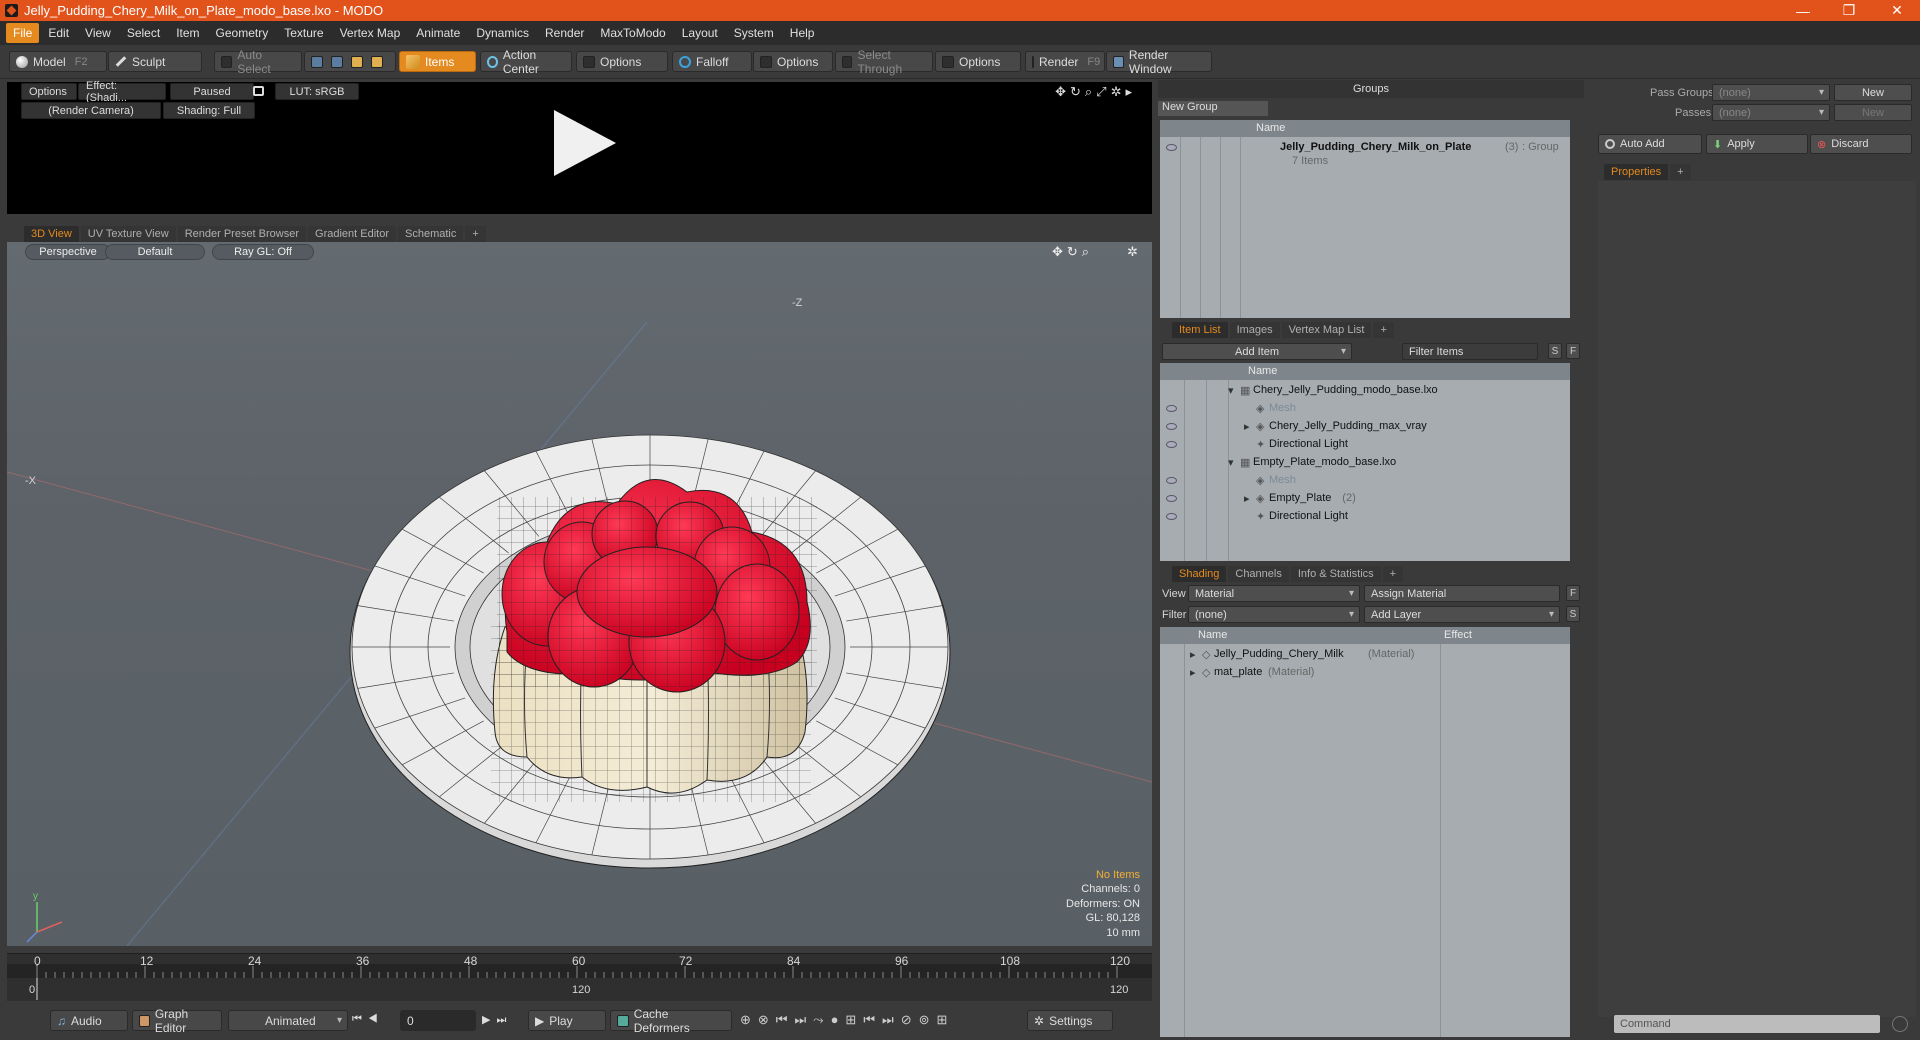 The height and width of the screenshot is (1040, 1920). What do you see at coordinates (1365, 390) in the screenshot?
I see `item-list-row: ▾ ▦ Chery_Jelly_Pudding_modo_base.lxo` at bounding box center [1365, 390].